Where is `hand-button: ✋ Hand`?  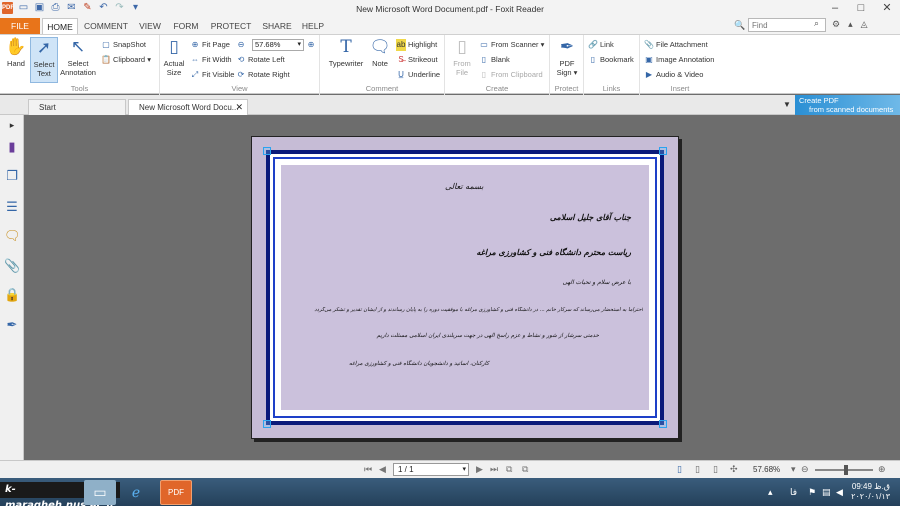 hand-button: ✋ Hand is located at coordinates (16, 52).